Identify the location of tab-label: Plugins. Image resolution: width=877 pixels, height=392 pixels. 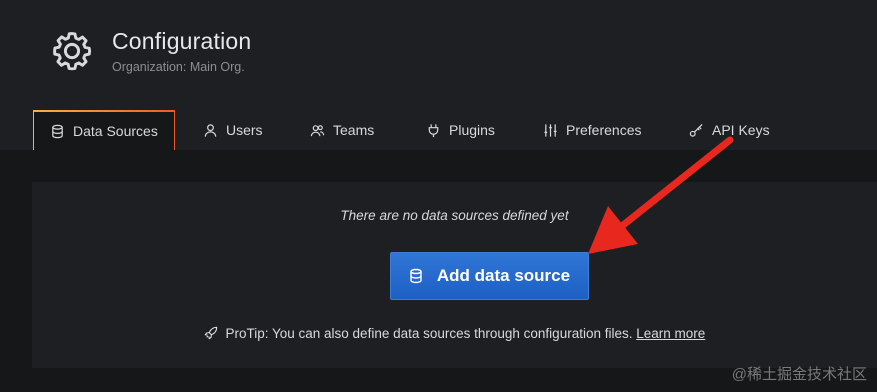
(472, 130).